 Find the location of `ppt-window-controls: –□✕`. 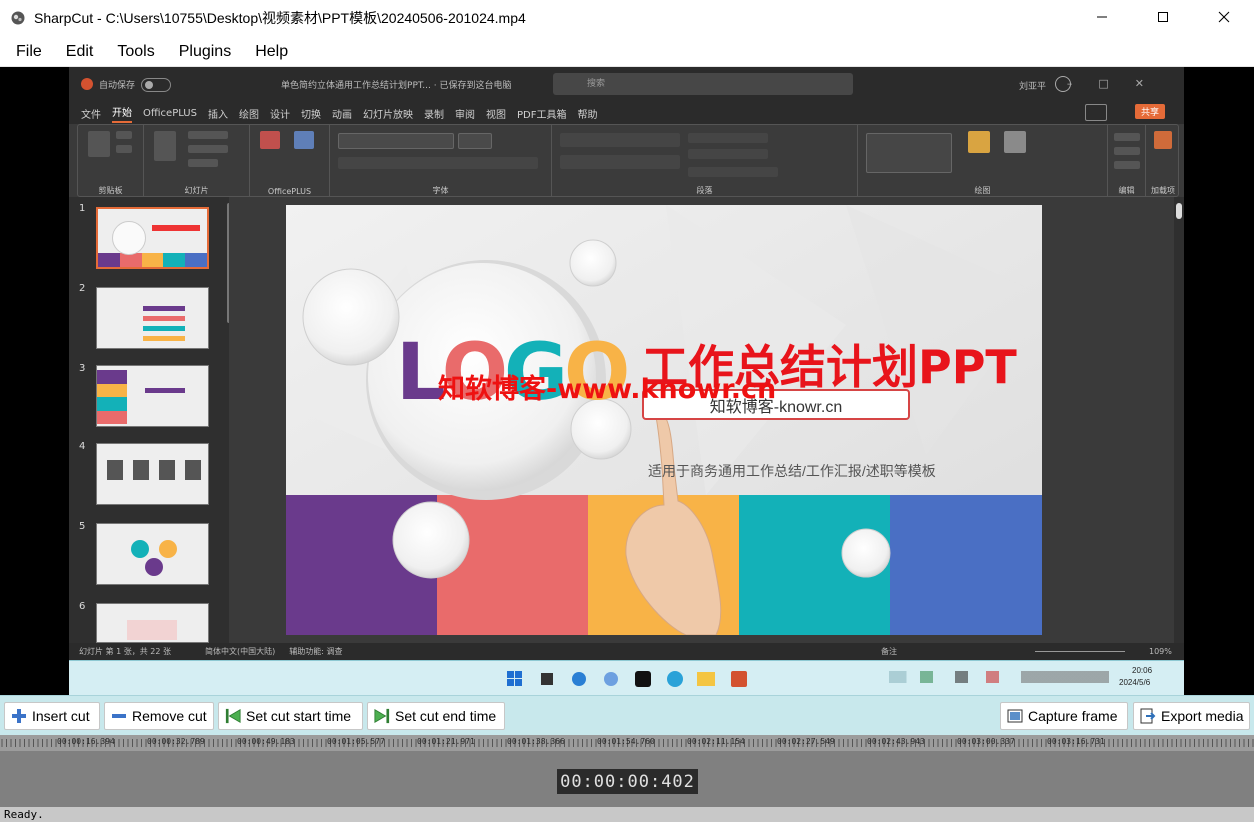

ppt-window-controls: –□✕ is located at coordinates (1118, 83).